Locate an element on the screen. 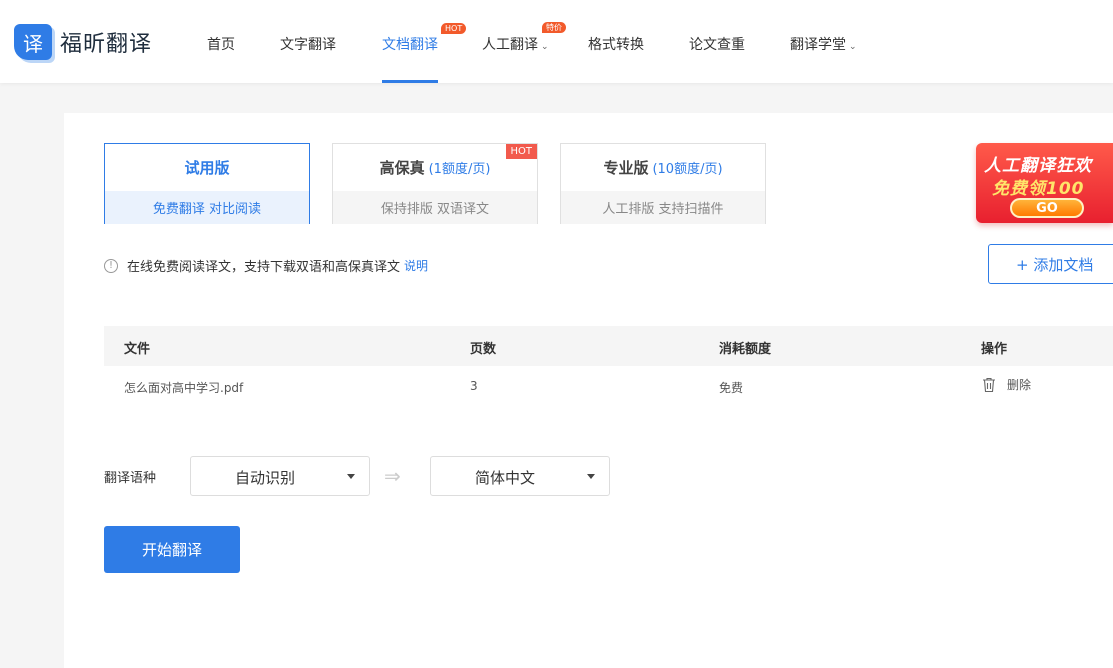 Image resolution: width=1113 pixels, height=668 pixels. active-nav-underline is located at coordinates (410, 81).